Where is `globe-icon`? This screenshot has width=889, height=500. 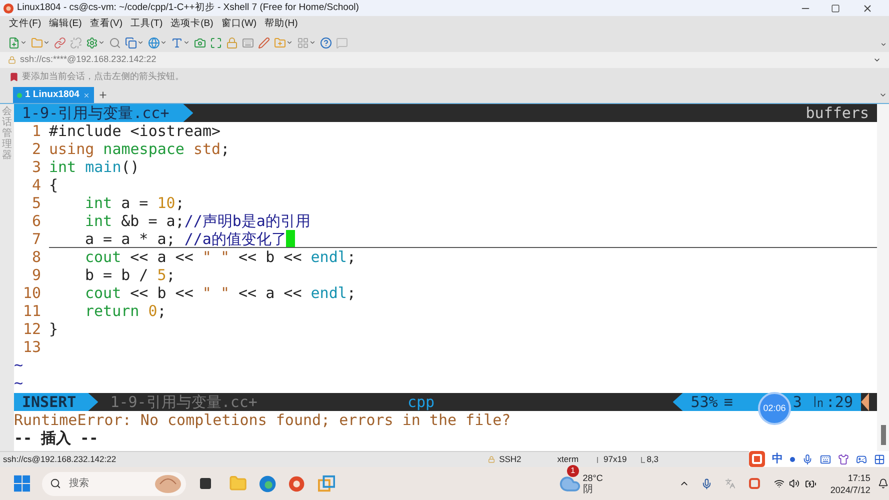
globe-icon is located at coordinates (154, 42).